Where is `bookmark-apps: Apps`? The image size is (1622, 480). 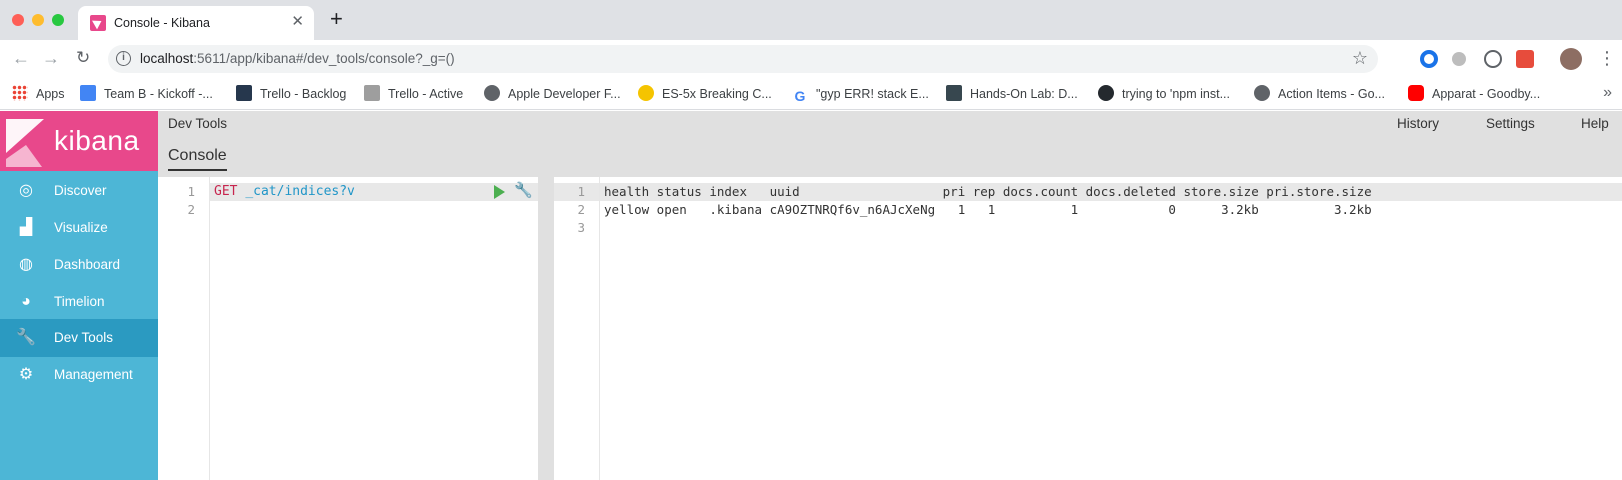 bookmark-apps: Apps is located at coordinates (38, 94).